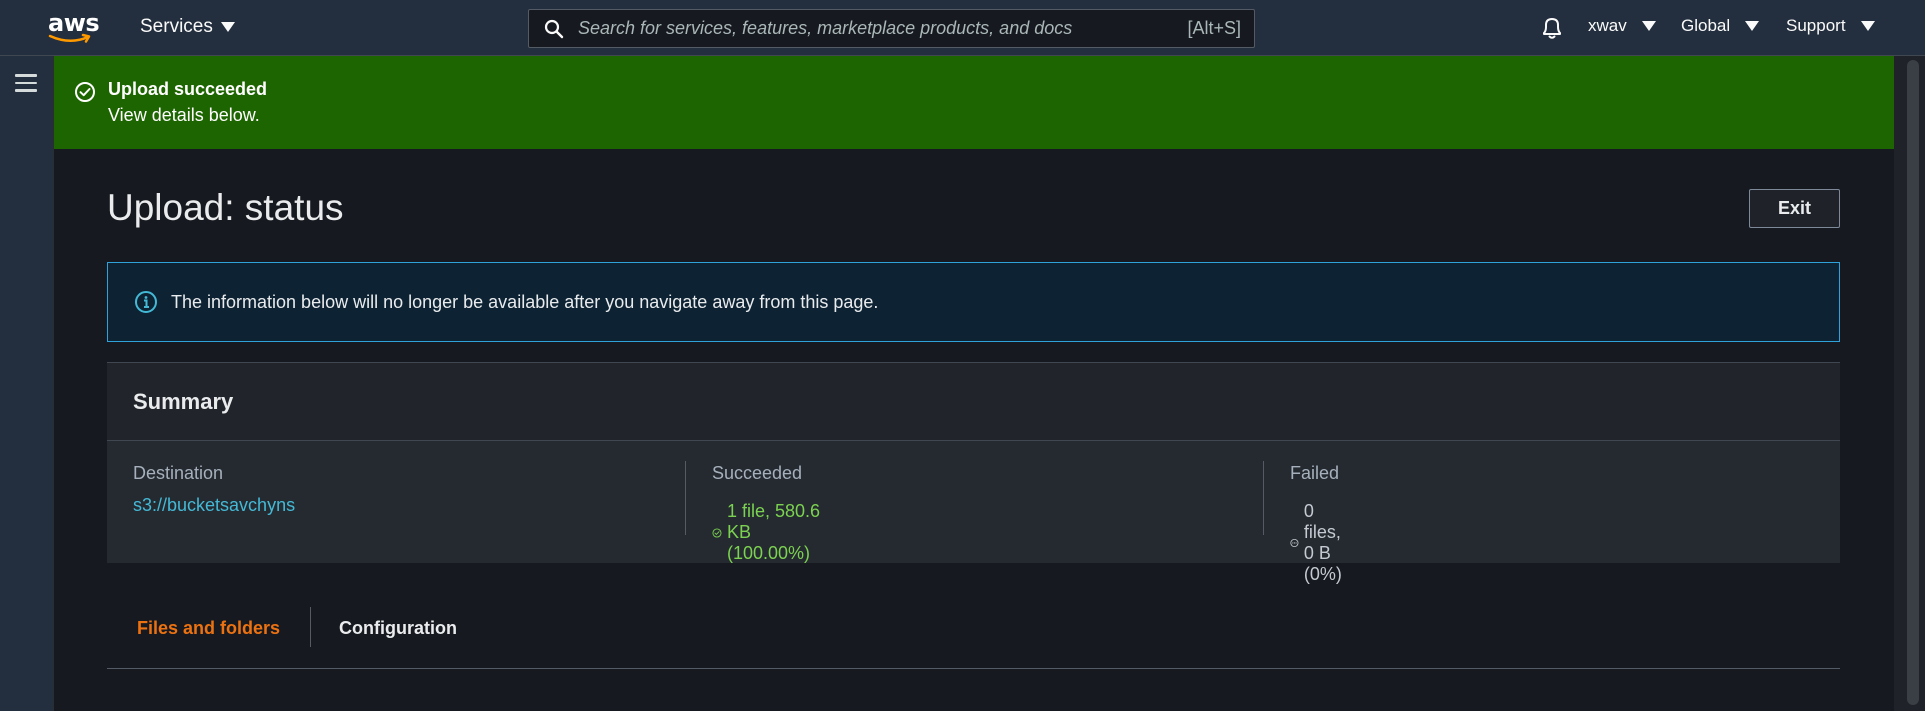  What do you see at coordinates (1794, 208) in the screenshot?
I see `exit-button: Exit` at bounding box center [1794, 208].